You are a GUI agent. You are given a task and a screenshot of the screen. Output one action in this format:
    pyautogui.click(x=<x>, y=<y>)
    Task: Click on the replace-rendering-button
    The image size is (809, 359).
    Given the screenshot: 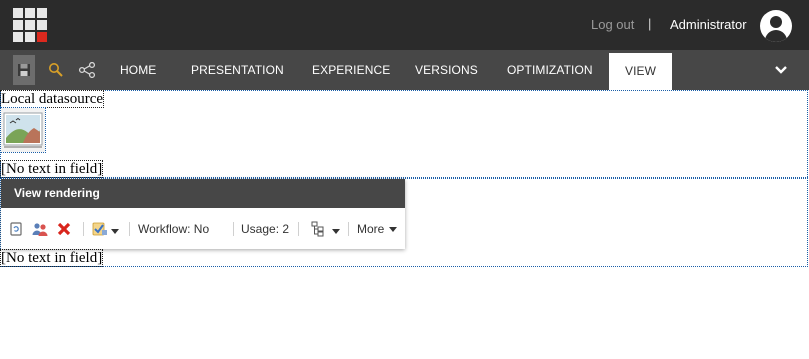 What is the action you would take?
    pyautogui.click(x=16, y=228)
    